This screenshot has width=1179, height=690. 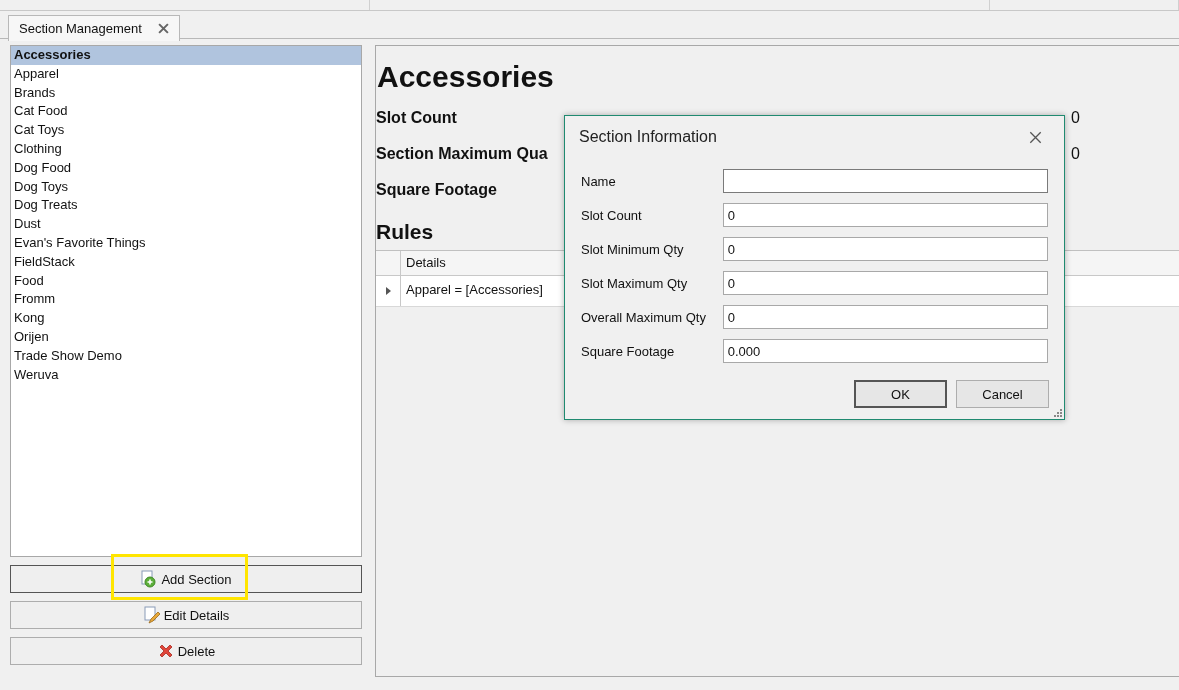 What do you see at coordinates (644, 317) in the screenshot?
I see `field-label: Overall Maximum Qty` at bounding box center [644, 317].